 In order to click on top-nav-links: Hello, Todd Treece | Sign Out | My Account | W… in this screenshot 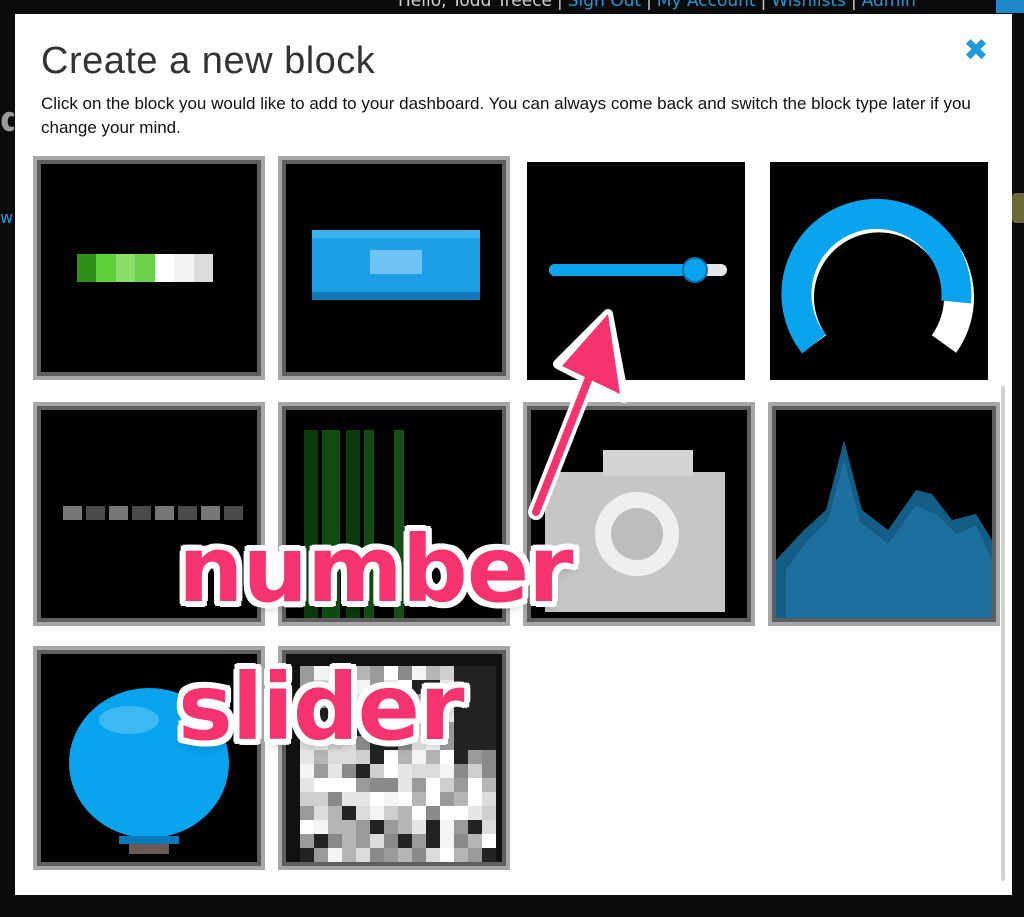, I will do `click(657, 5)`.